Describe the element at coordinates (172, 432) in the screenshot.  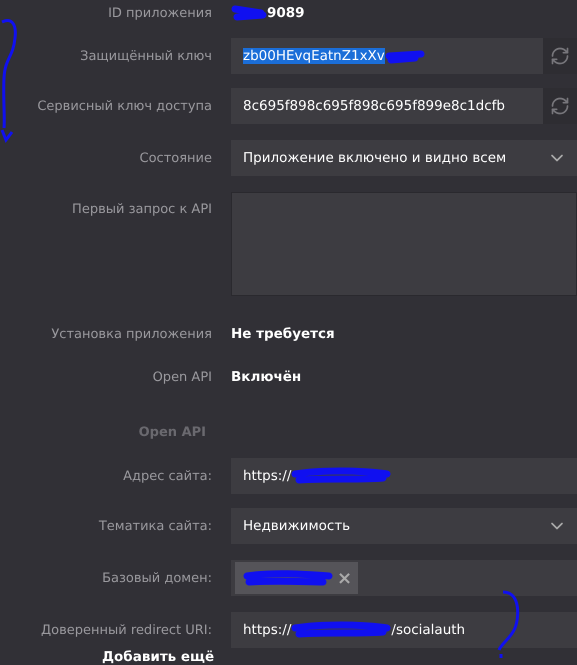
I see `section-heading: Open API` at that location.